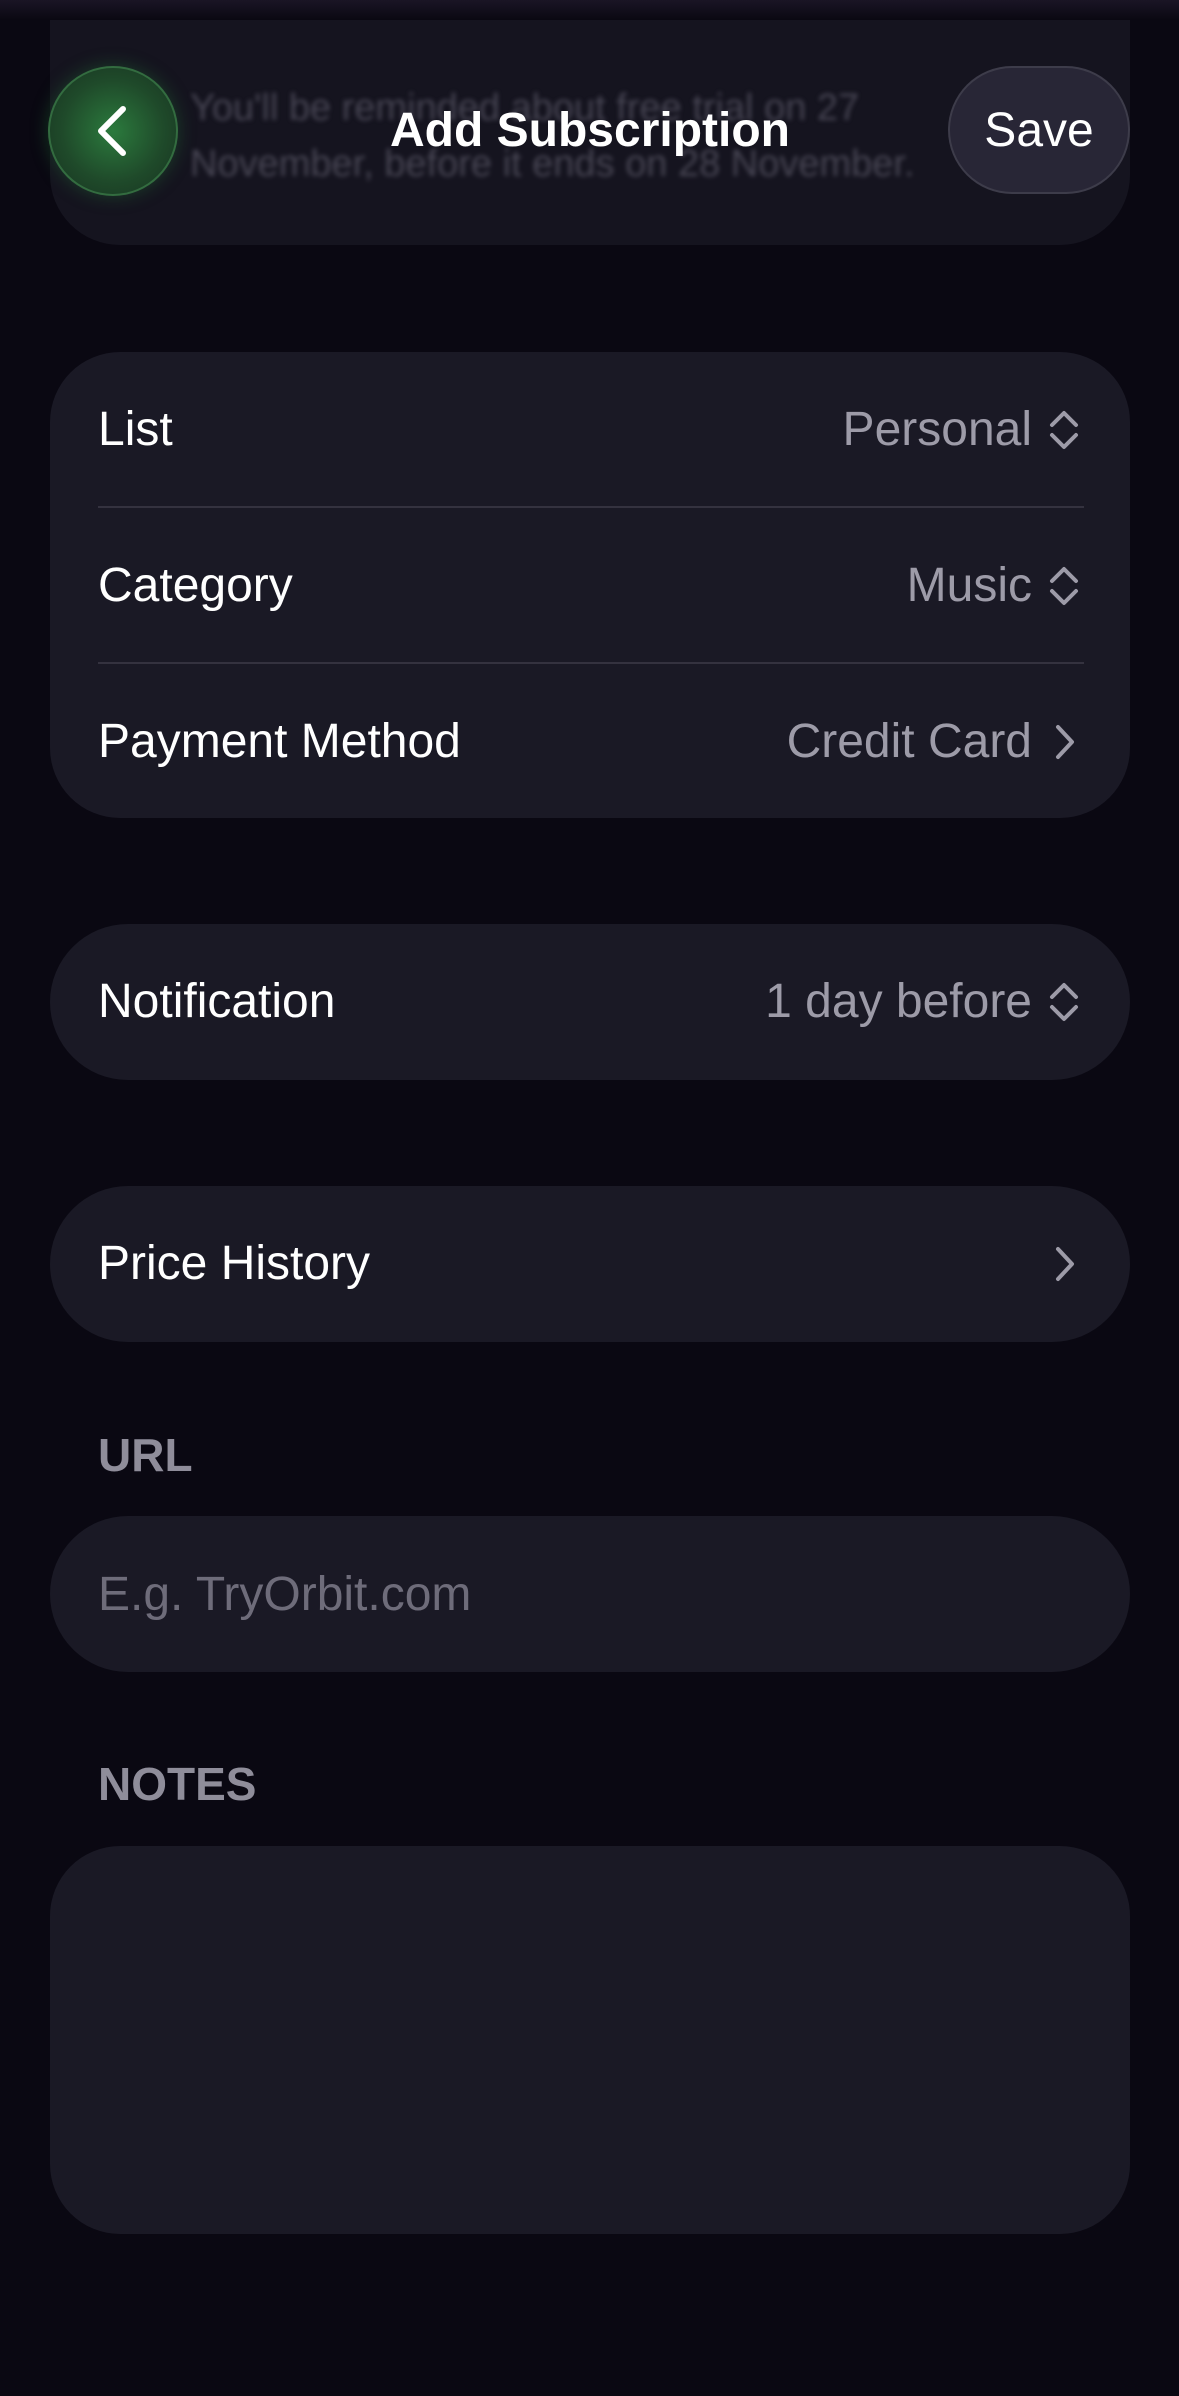 The width and height of the screenshot is (1179, 2396). Describe the element at coordinates (590, 130) in the screenshot. I see `page-title: Add Subscription` at that location.